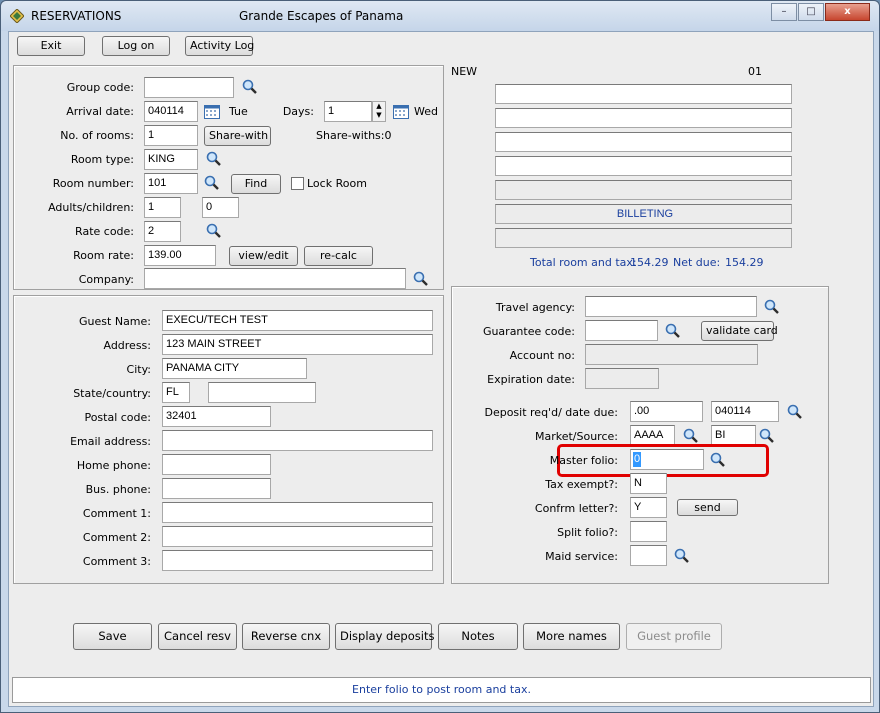 The width and height of the screenshot is (880, 713). Describe the element at coordinates (51, 46) in the screenshot. I see `exit-button: Exit` at that location.